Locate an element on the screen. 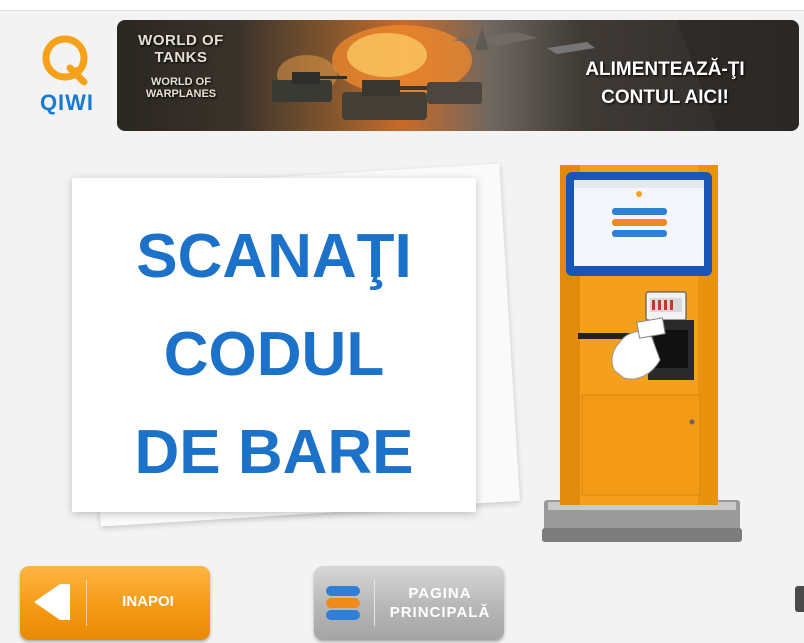 The width and height of the screenshot is (804, 643). arrow-left-icon is located at coordinates (47, 602).